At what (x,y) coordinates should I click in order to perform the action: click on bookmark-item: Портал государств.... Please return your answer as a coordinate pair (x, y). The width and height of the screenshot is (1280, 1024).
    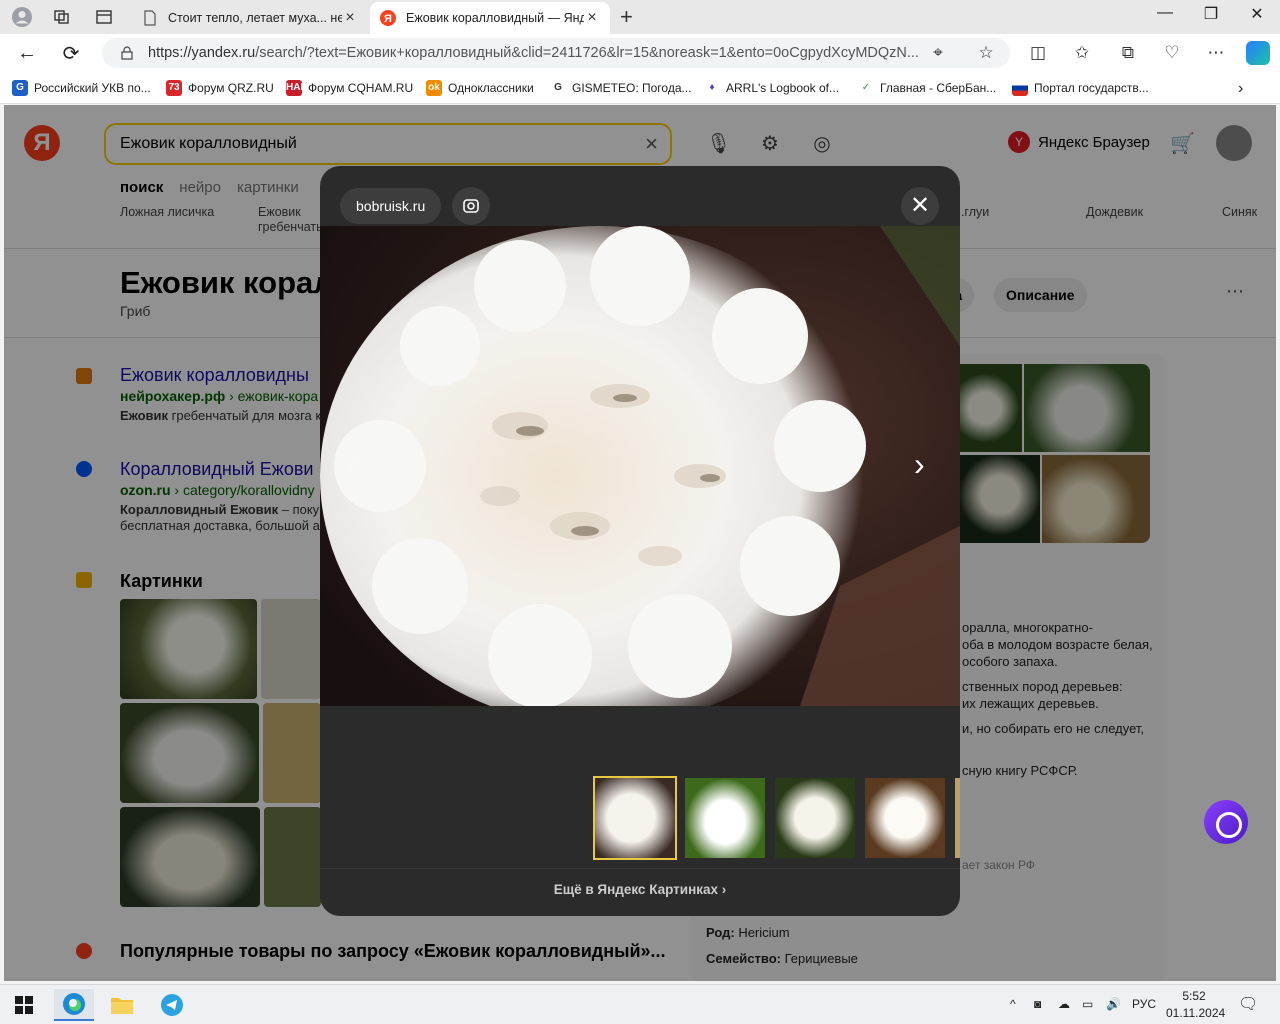
    Looking at the image, I should click on (1080, 88).